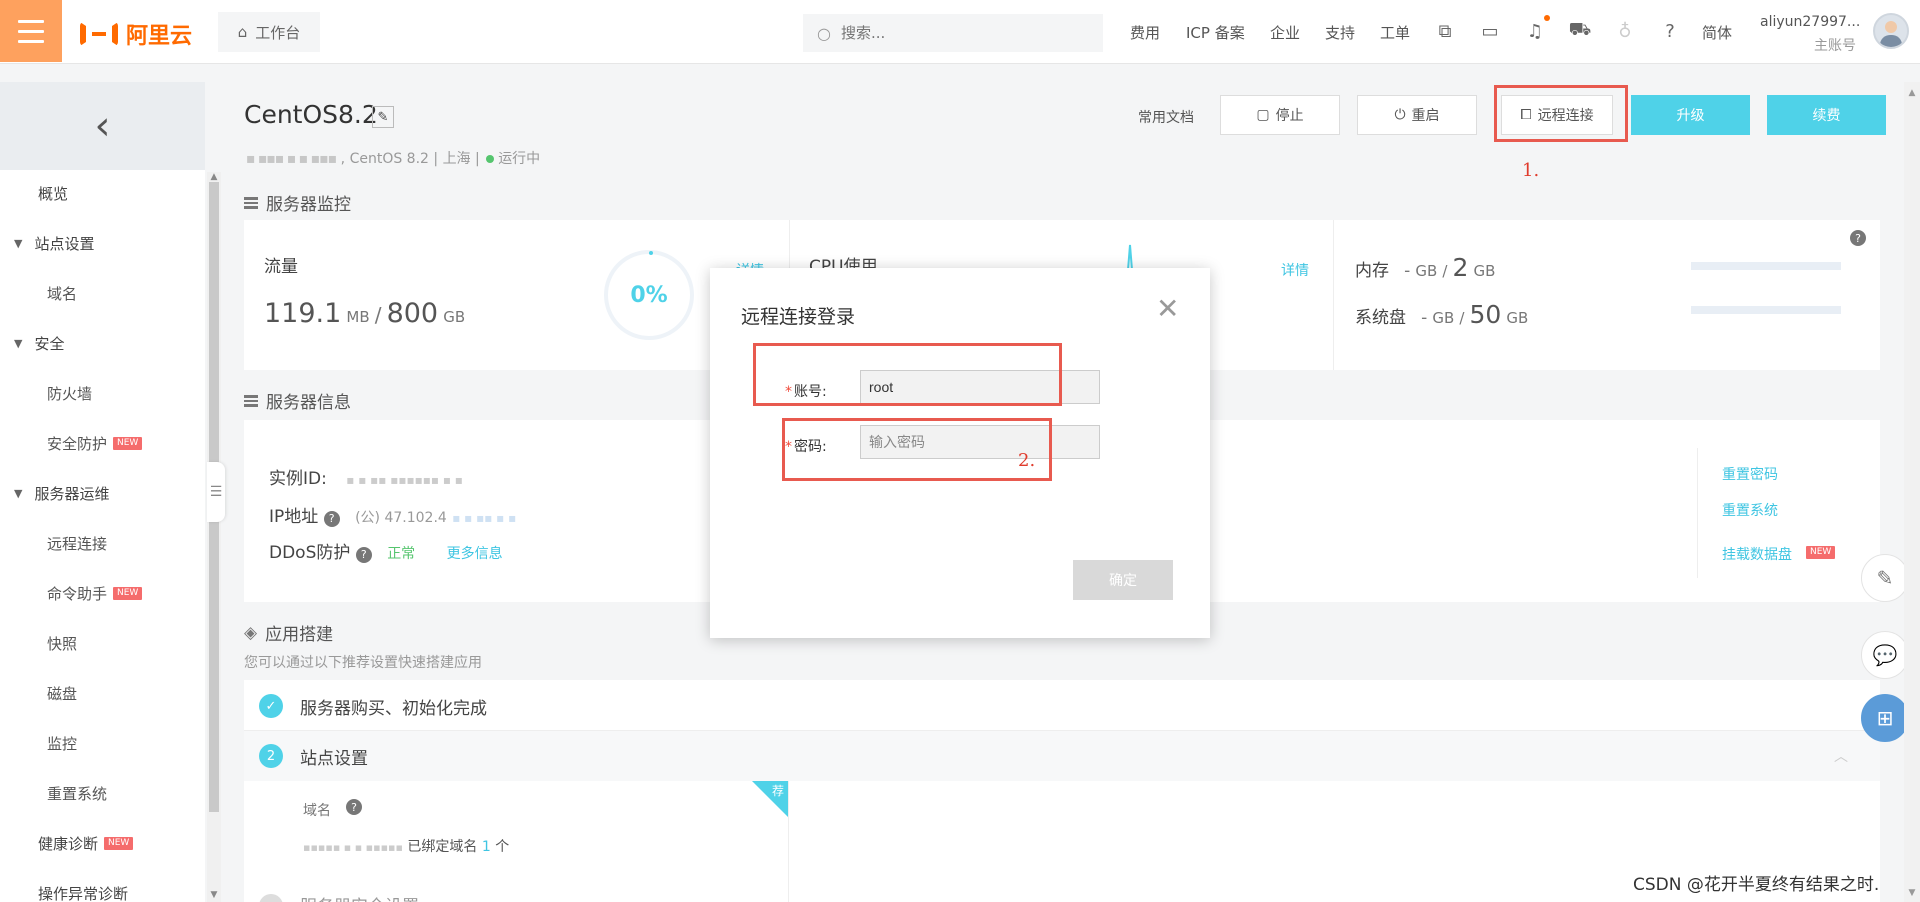 Image resolution: width=1920 pixels, height=902 pixels. What do you see at coordinates (251, 400) in the screenshot?
I see `list-icon` at bounding box center [251, 400].